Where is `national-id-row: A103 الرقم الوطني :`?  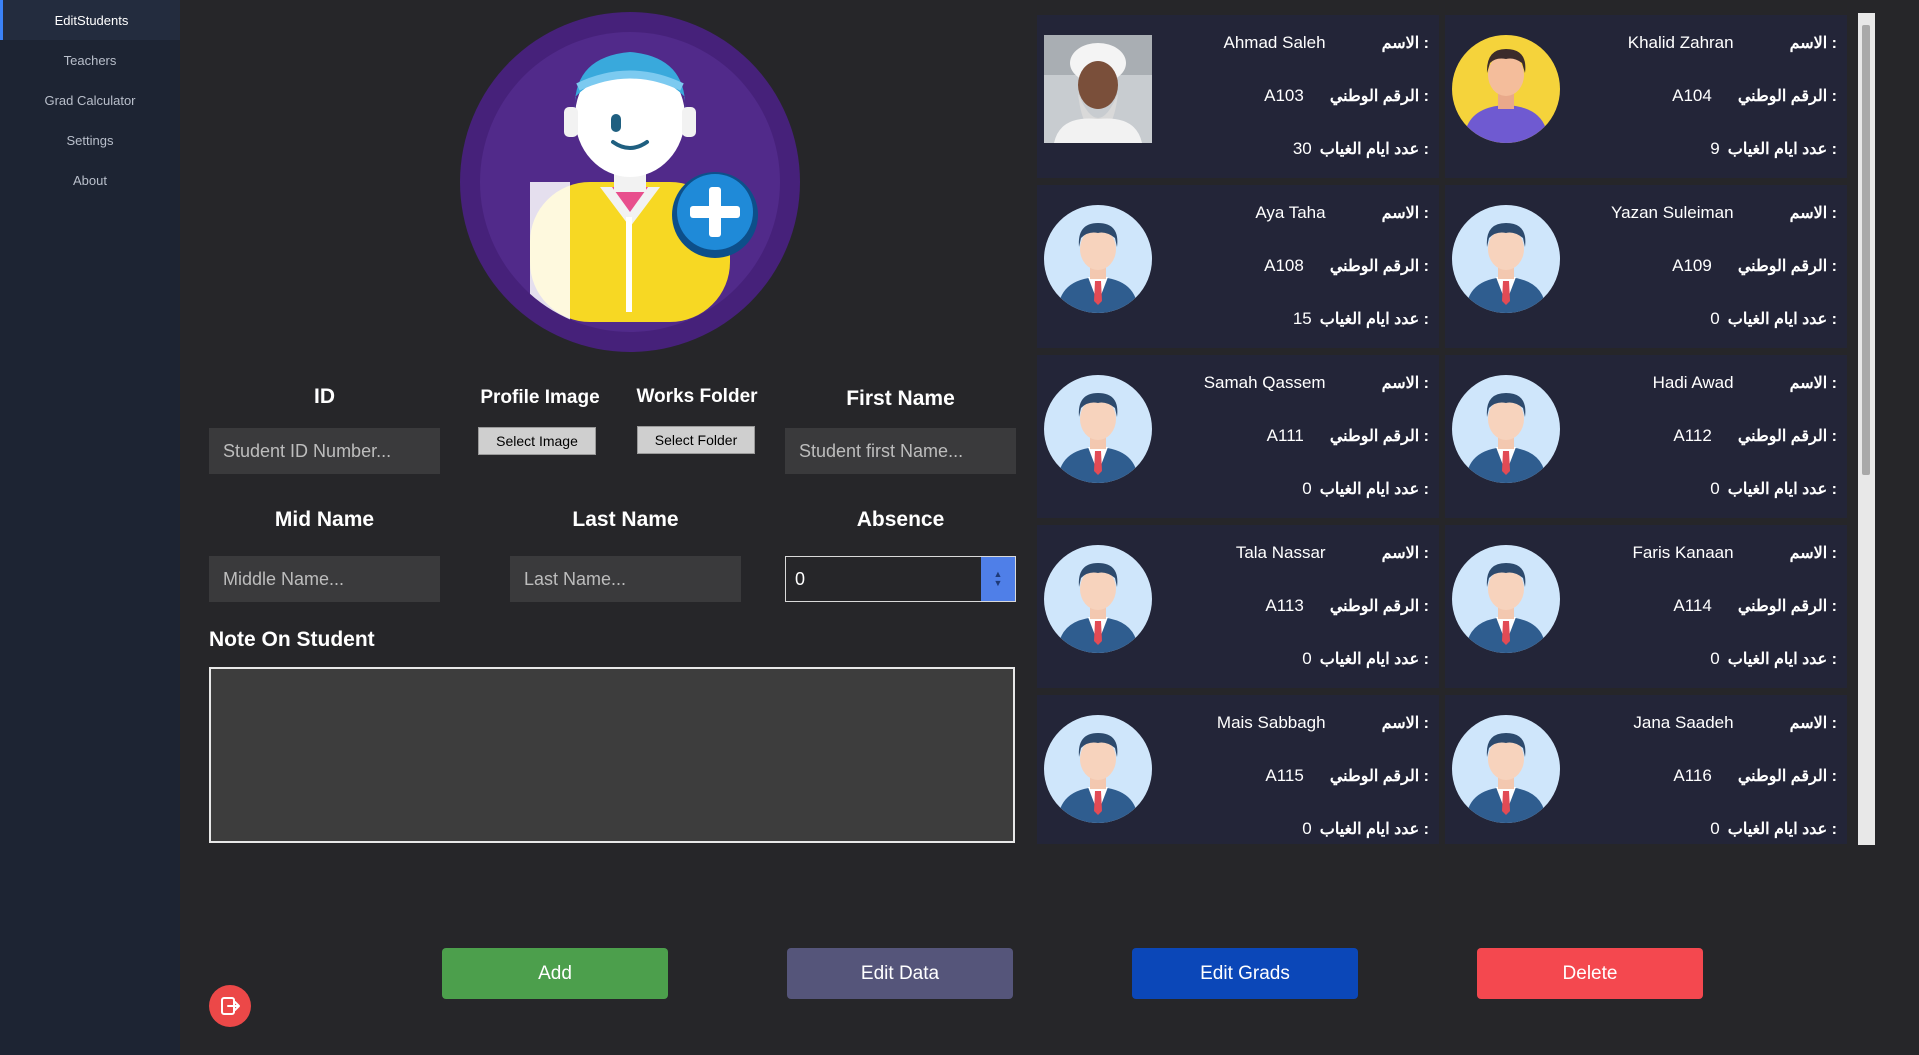
national-id-row: A103 الرقم الوطني : is located at coordinates (1346, 96).